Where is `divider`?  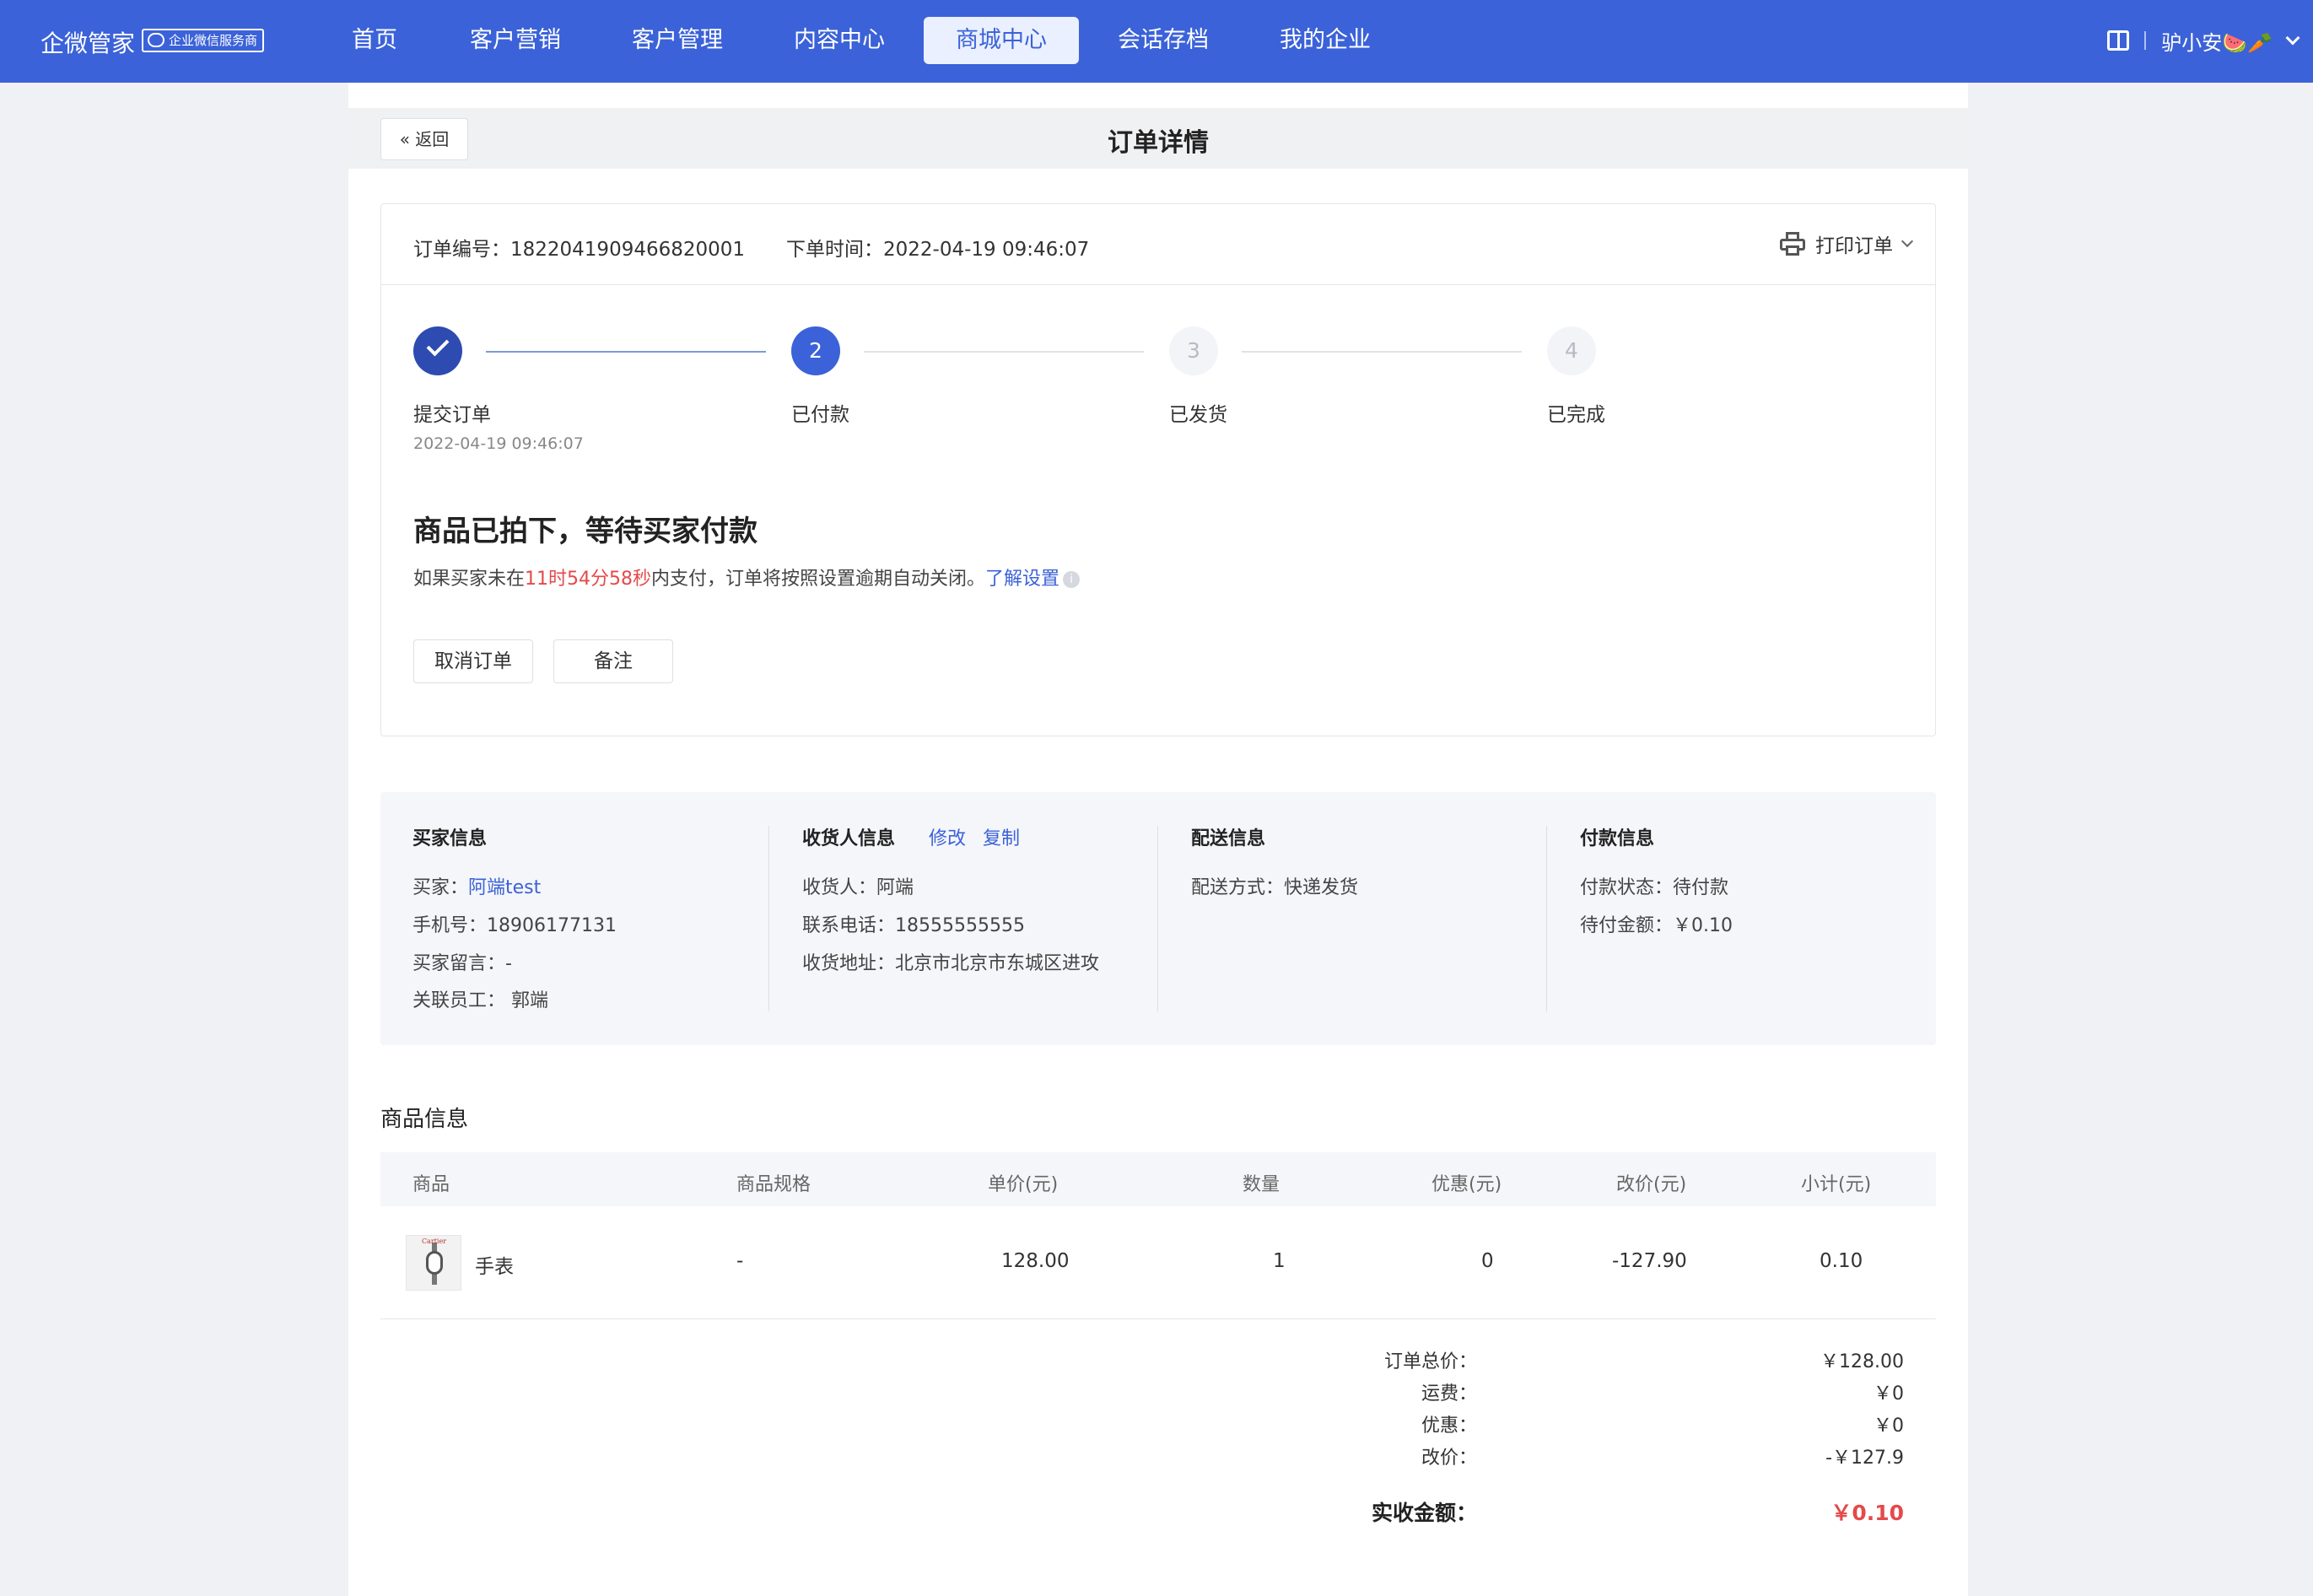
divider is located at coordinates (2145, 41).